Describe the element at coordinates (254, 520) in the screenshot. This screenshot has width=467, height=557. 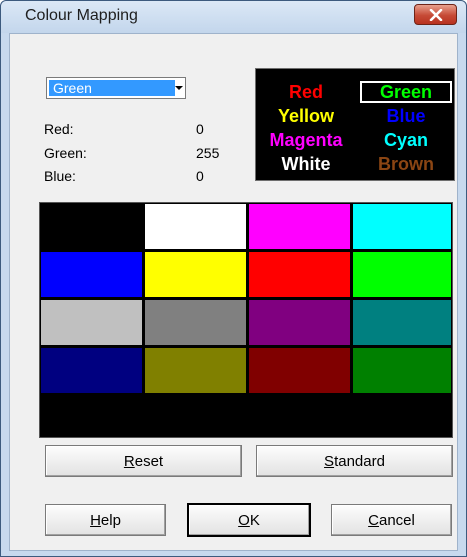
I see `ok-label: K` at that location.